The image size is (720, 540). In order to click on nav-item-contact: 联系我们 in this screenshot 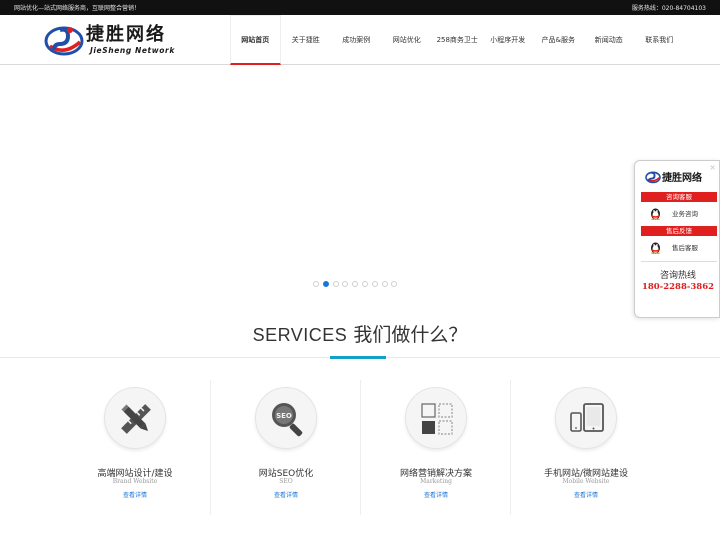, I will do `click(659, 40)`.